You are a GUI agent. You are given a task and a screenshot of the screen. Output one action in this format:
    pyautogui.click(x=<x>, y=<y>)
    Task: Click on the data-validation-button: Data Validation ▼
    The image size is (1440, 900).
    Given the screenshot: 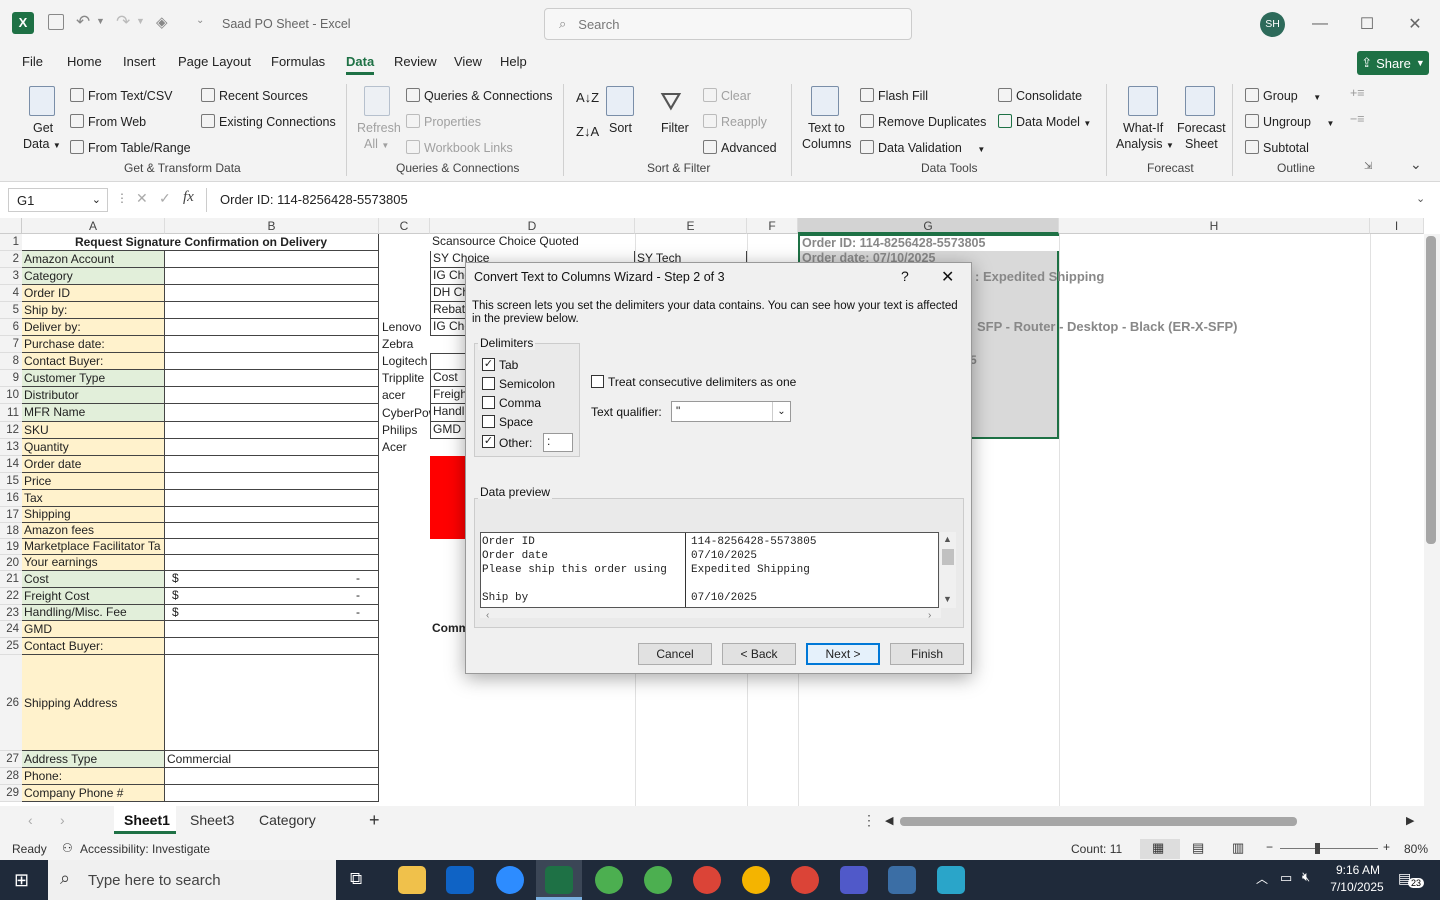 What is the action you would take?
    pyautogui.click(x=922, y=147)
    